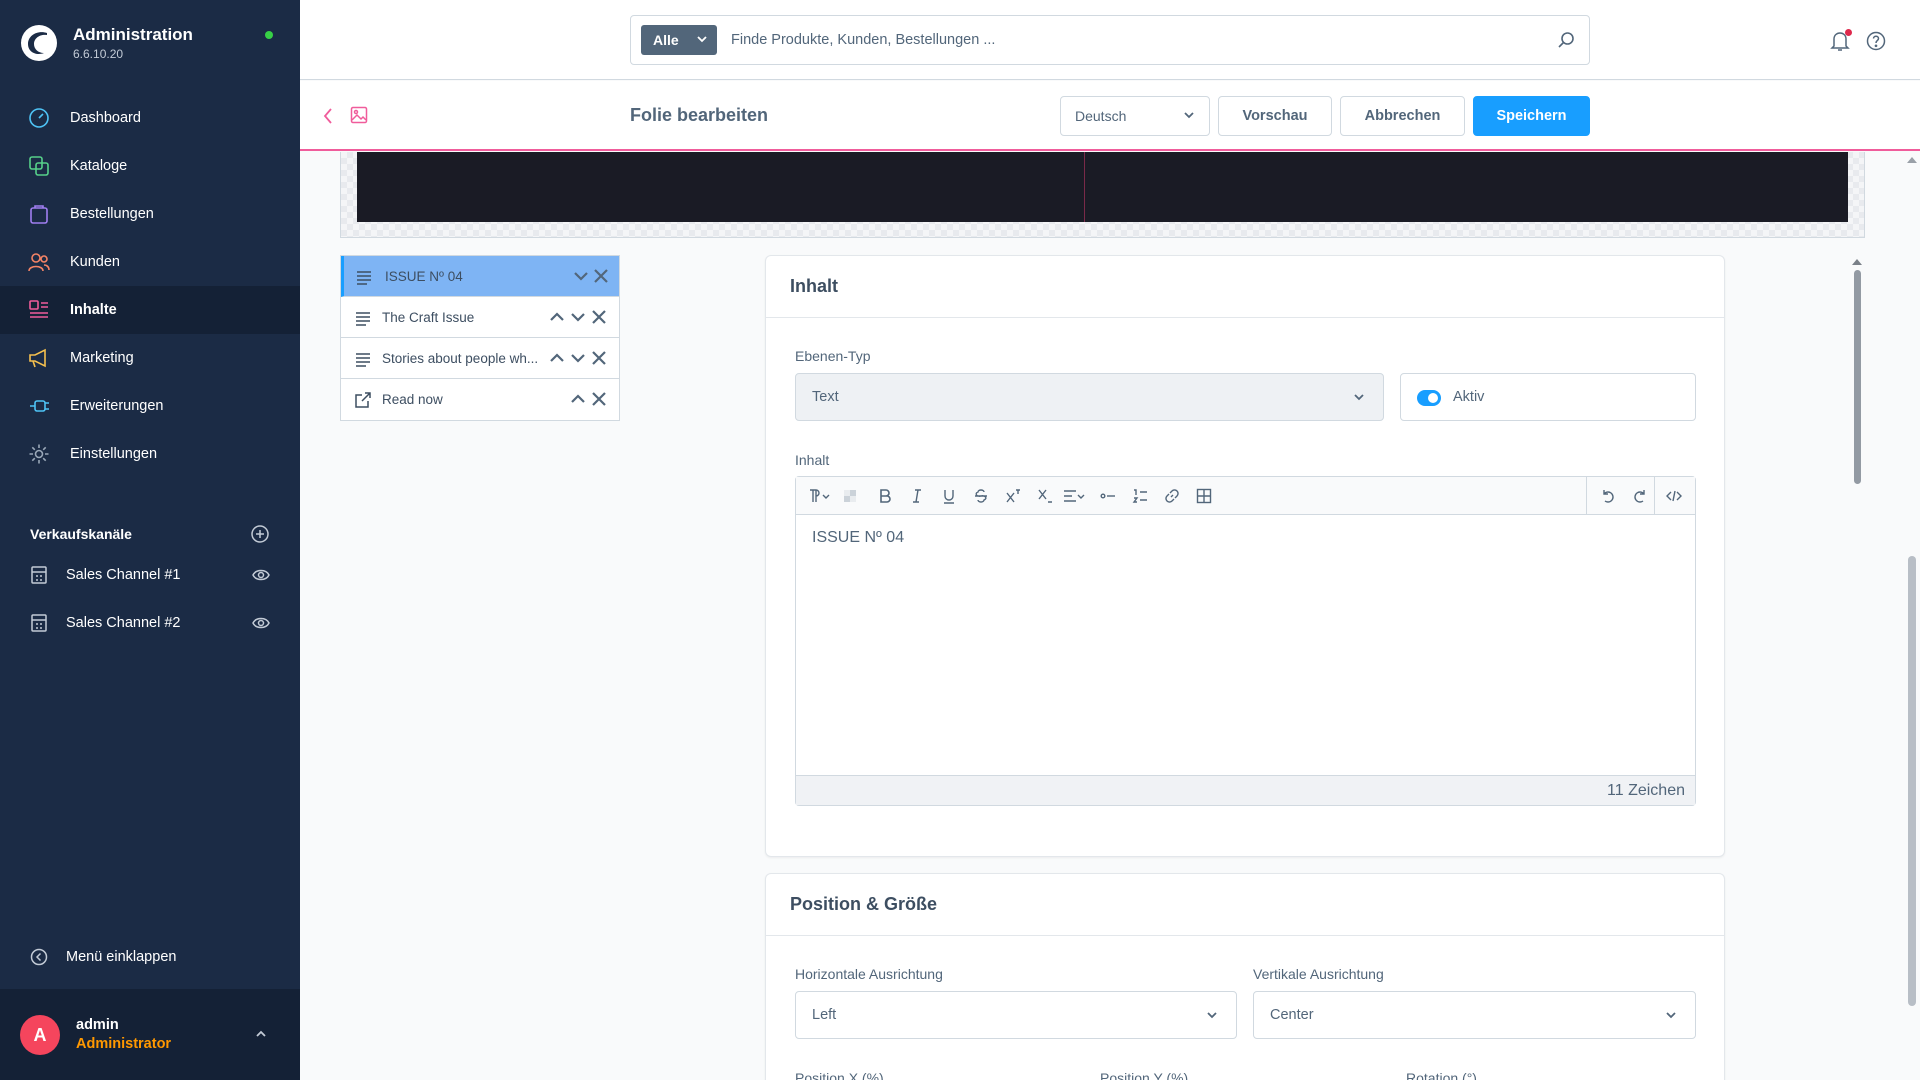 This screenshot has height=1080, width=1920. What do you see at coordinates (123, 623) in the screenshot?
I see `channel-label: Sales Channel #2` at bounding box center [123, 623].